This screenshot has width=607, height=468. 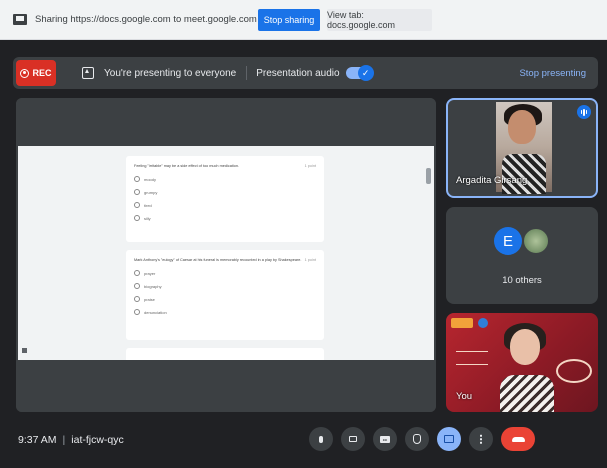 I want to click on recording-button: REC, so click(x=36, y=73).